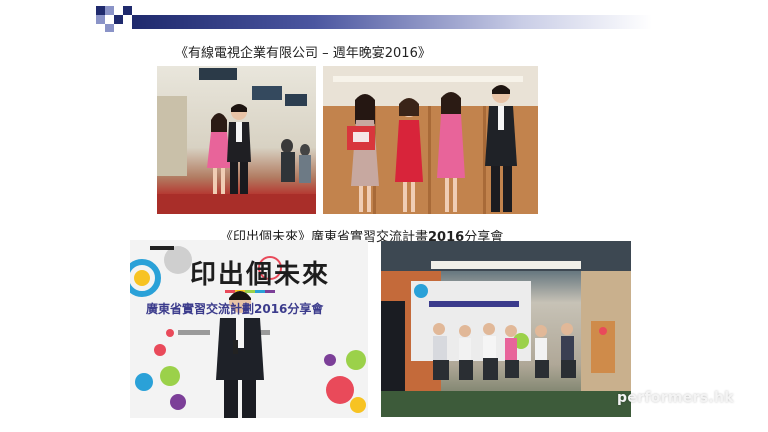  I want to click on photo-sharing-session-host: 印出個未來 廣東省實習交流計劃2016分享會, so click(249, 329).